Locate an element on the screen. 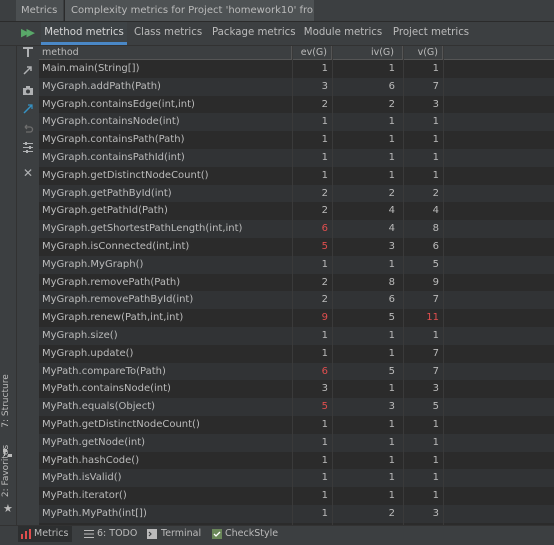 Image resolution: width=554 pixels, height=545 pixels. bottom-tool-bar: Metrics 6: TODO Terminal CheckStyle is located at coordinates (277, 533).